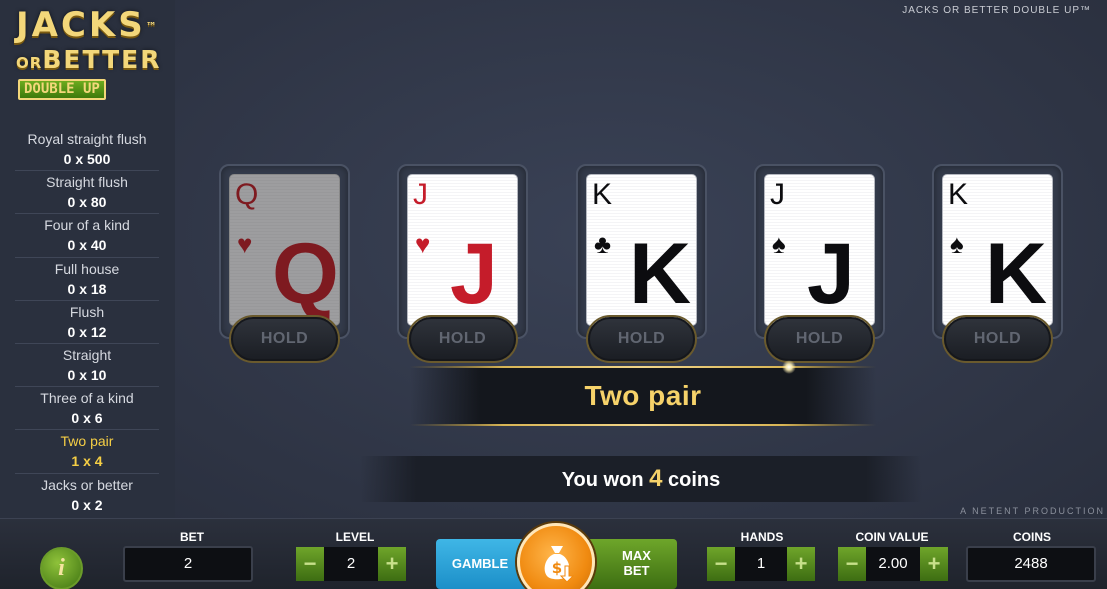 Image resolution: width=1107 pixels, height=589 pixels. Describe the element at coordinates (934, 564) in the screenshot. I see `coin-value-increase-button: +` at that location.